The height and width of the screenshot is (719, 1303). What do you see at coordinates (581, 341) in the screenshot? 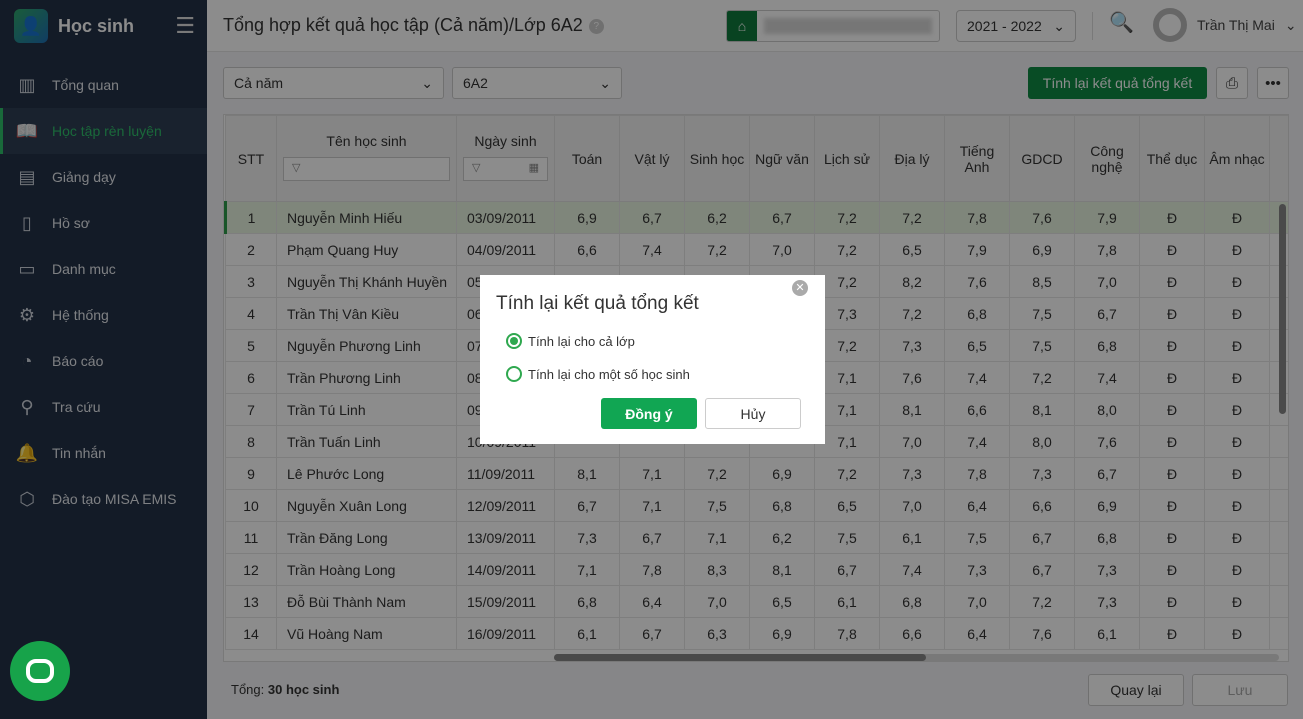
I see `radio-label: Tính lại cho cả lớp` at bounding box center [581, 341].